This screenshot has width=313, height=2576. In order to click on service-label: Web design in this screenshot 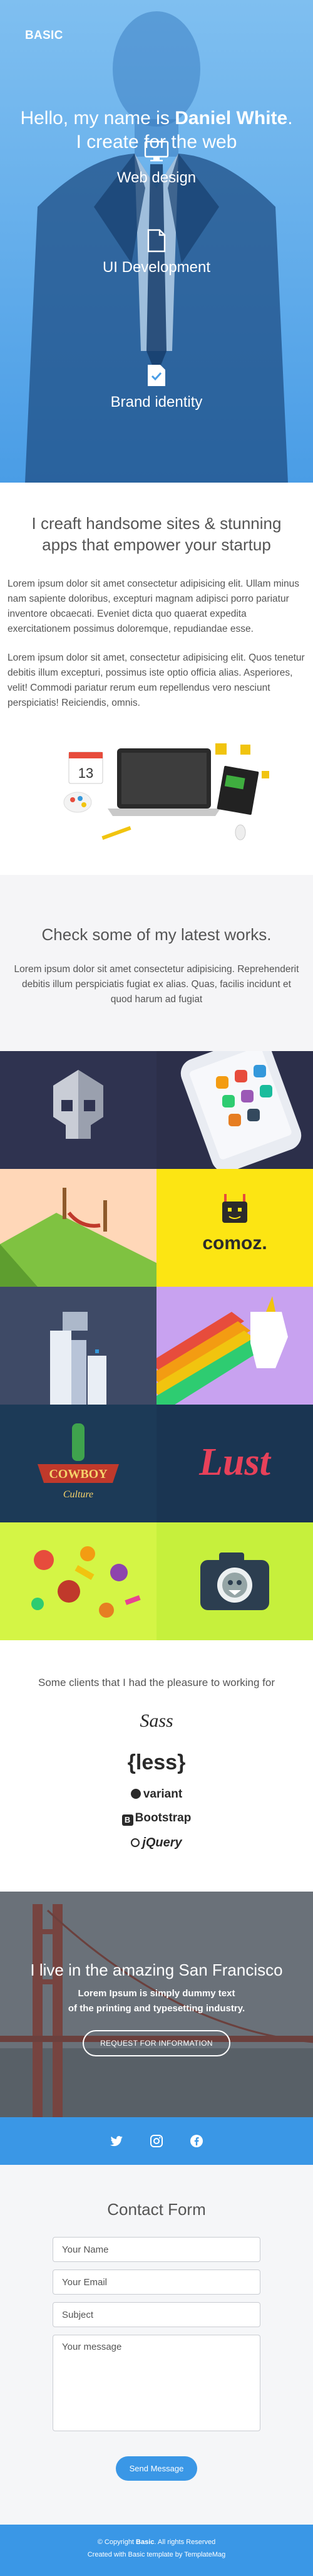, I will do `click(157, 177)`.